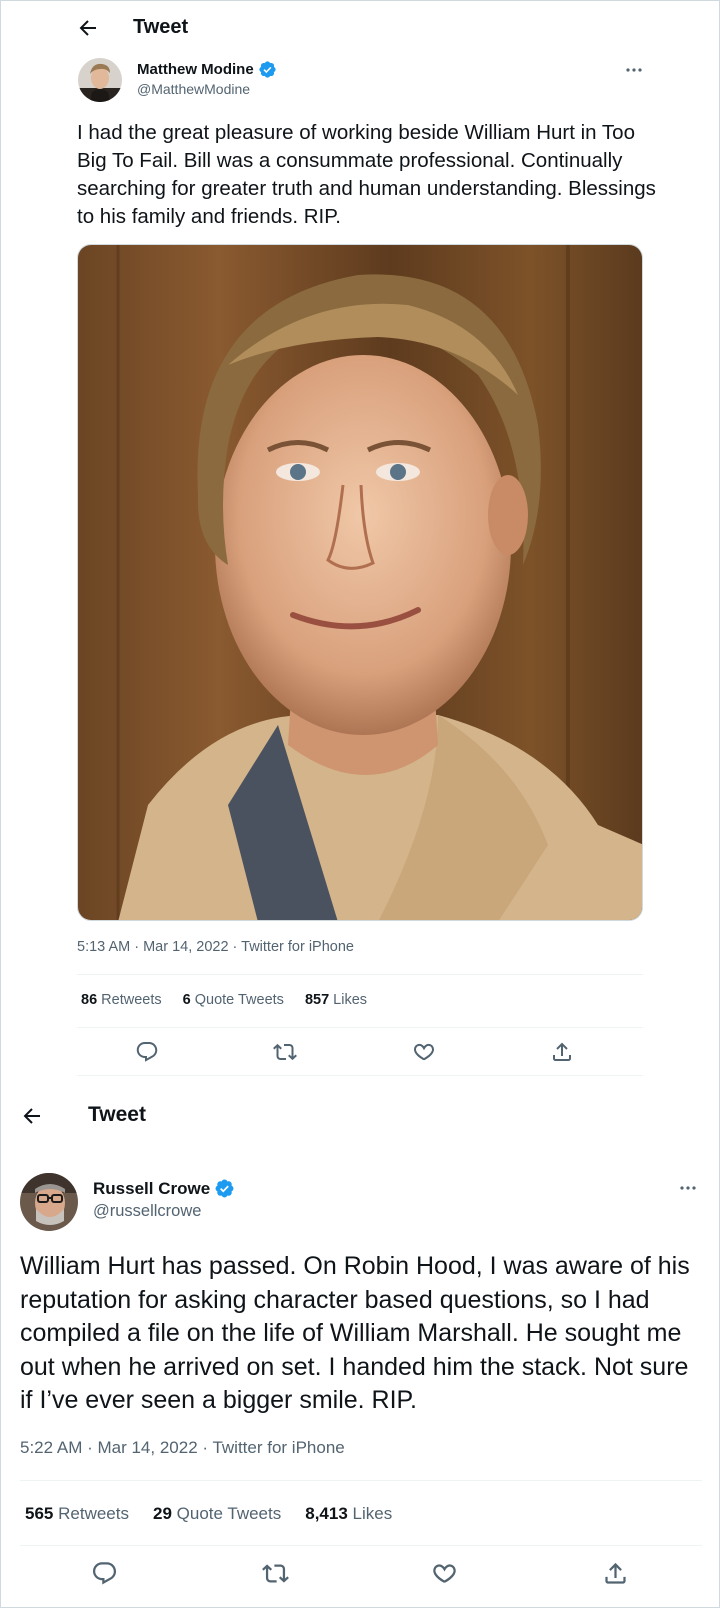  What do you see at coordinates (77, 1514) in the screenshot?
I see `retweets-stat: 565 Retweets` at bounding box center [77, 1514].